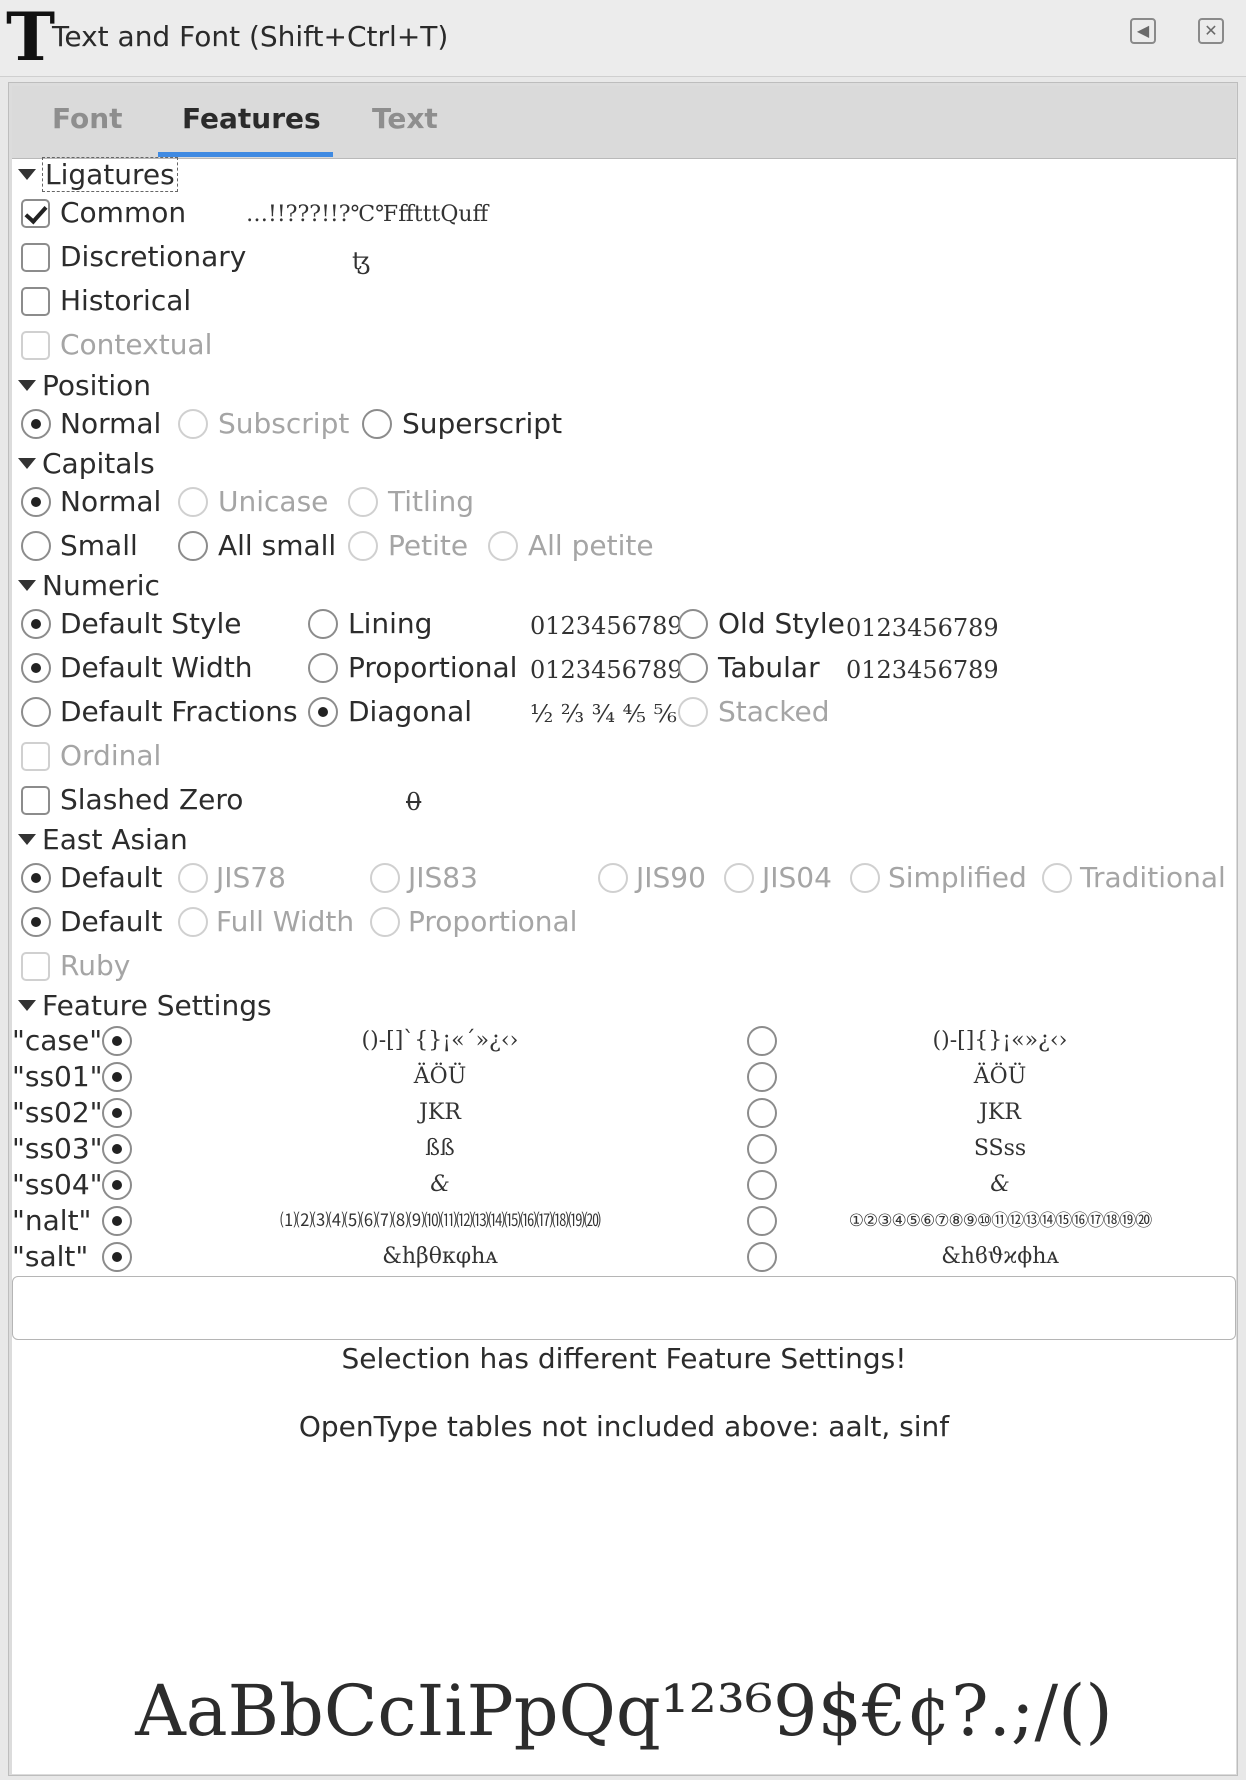 The image size is (1246, 1780). Describe the element at coordinates (613, 878) in the screenshot. I see `jis90-radio` at that location.